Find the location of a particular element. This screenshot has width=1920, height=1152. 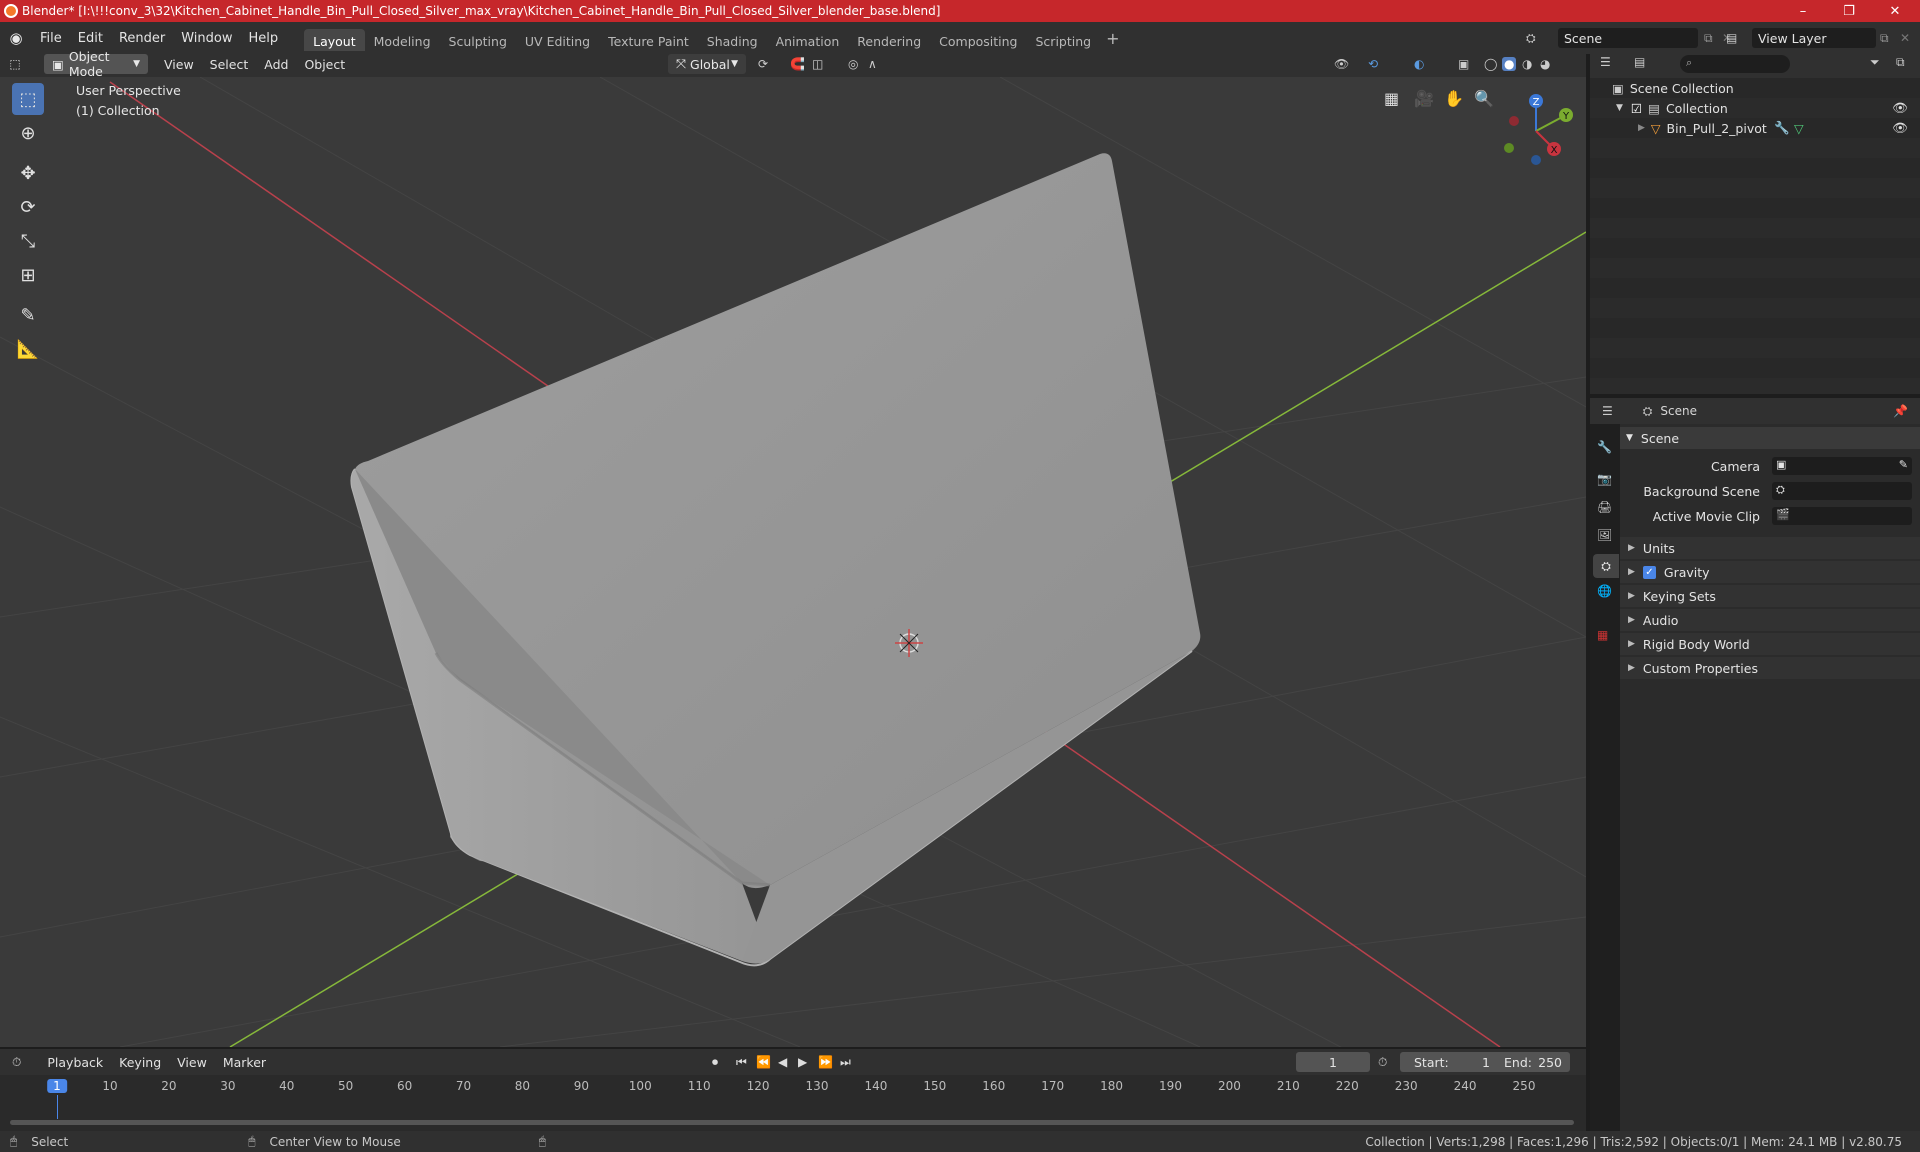

overlay-icon: ◐ is located at coordinates (1419, 64).